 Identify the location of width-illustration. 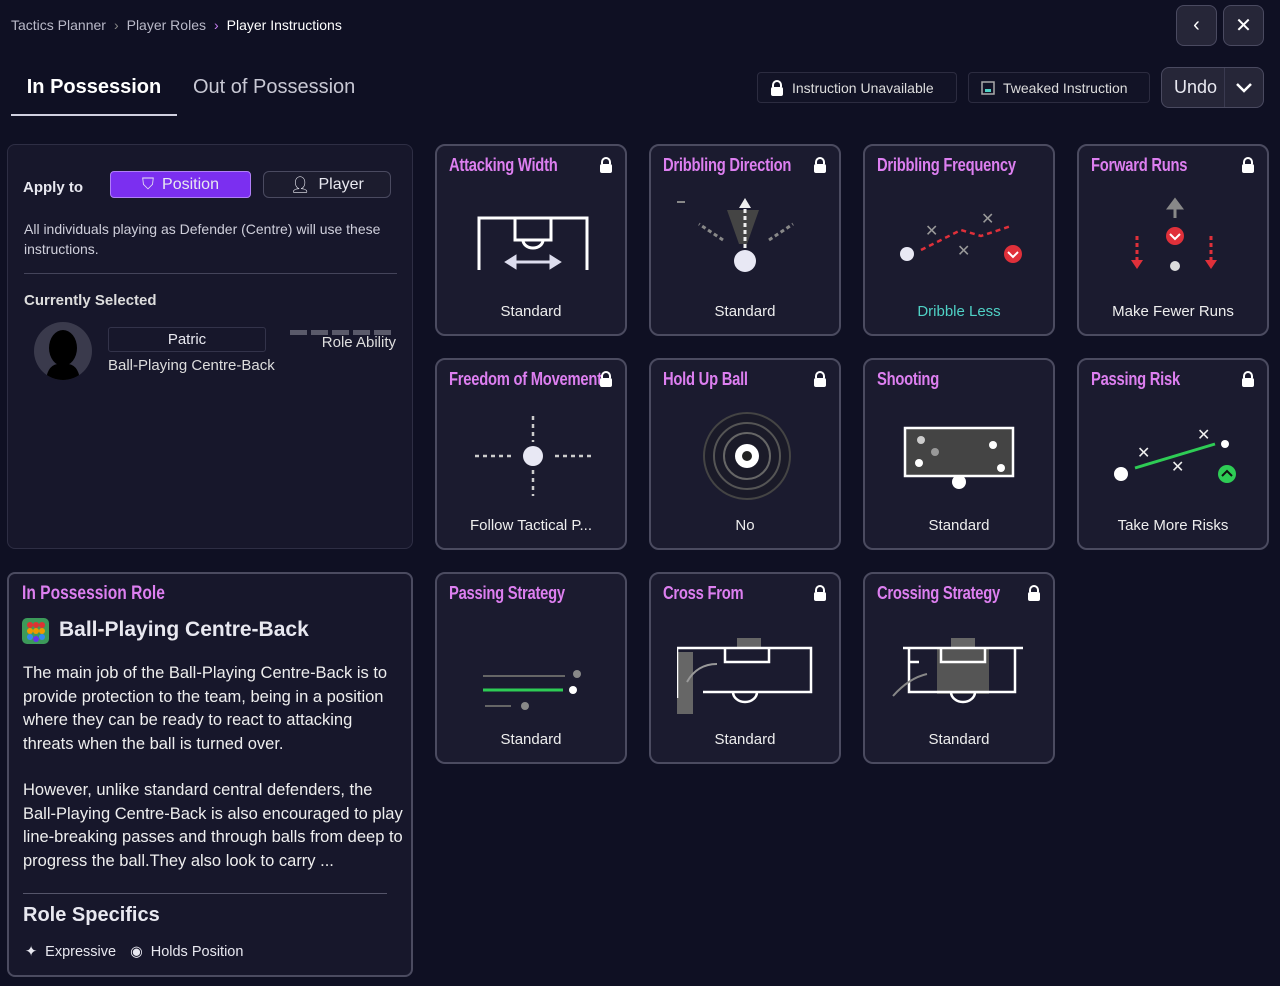
(533, 243).